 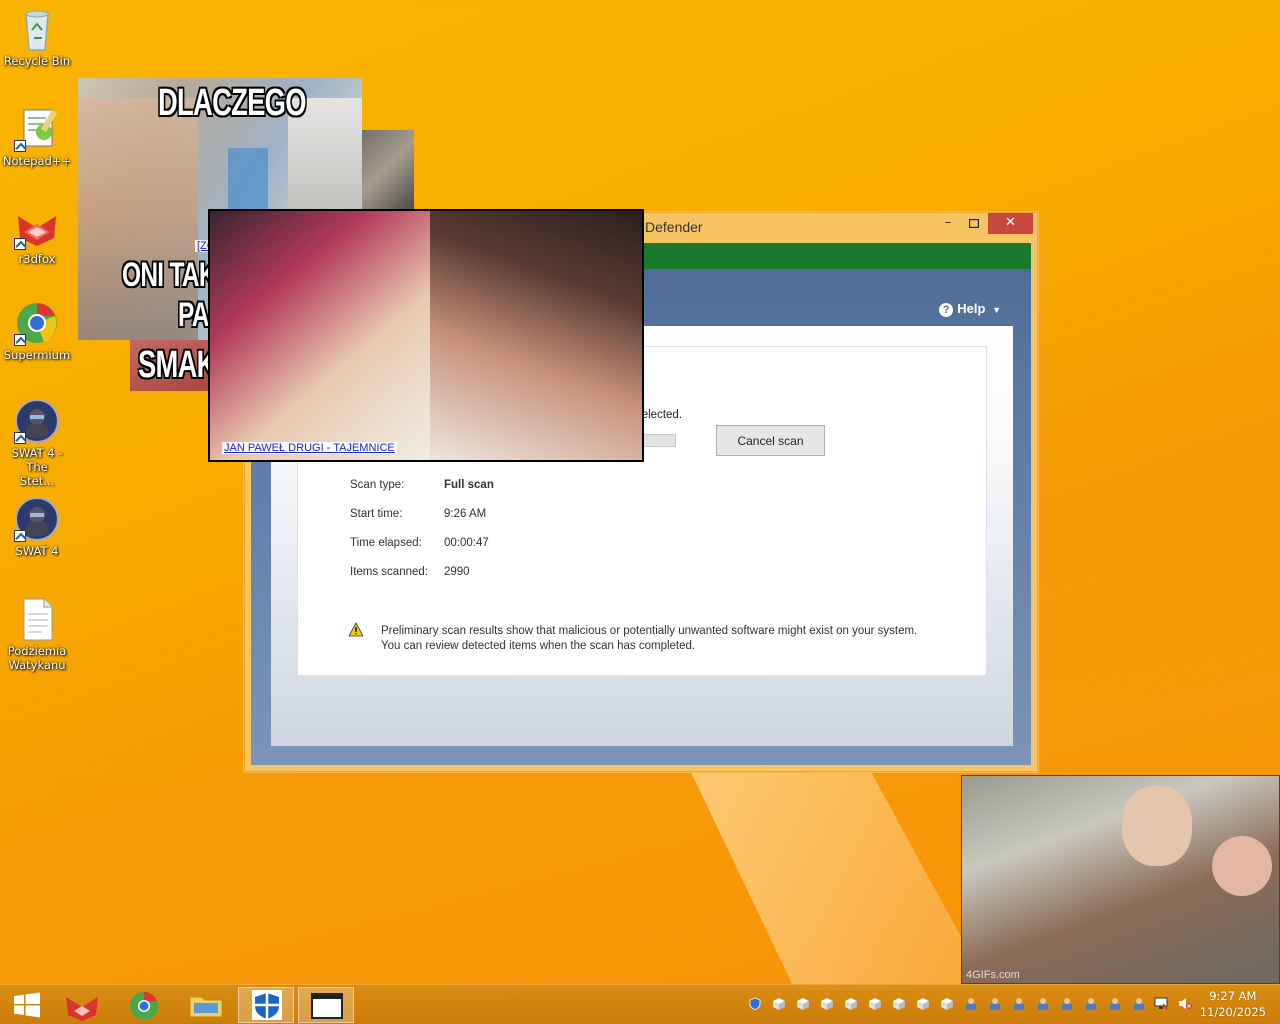 What do you see at coordinates (465, 514) in the screenshot?
I see `start-time-value: 9:26 AM` at bounding box center [465, 514].